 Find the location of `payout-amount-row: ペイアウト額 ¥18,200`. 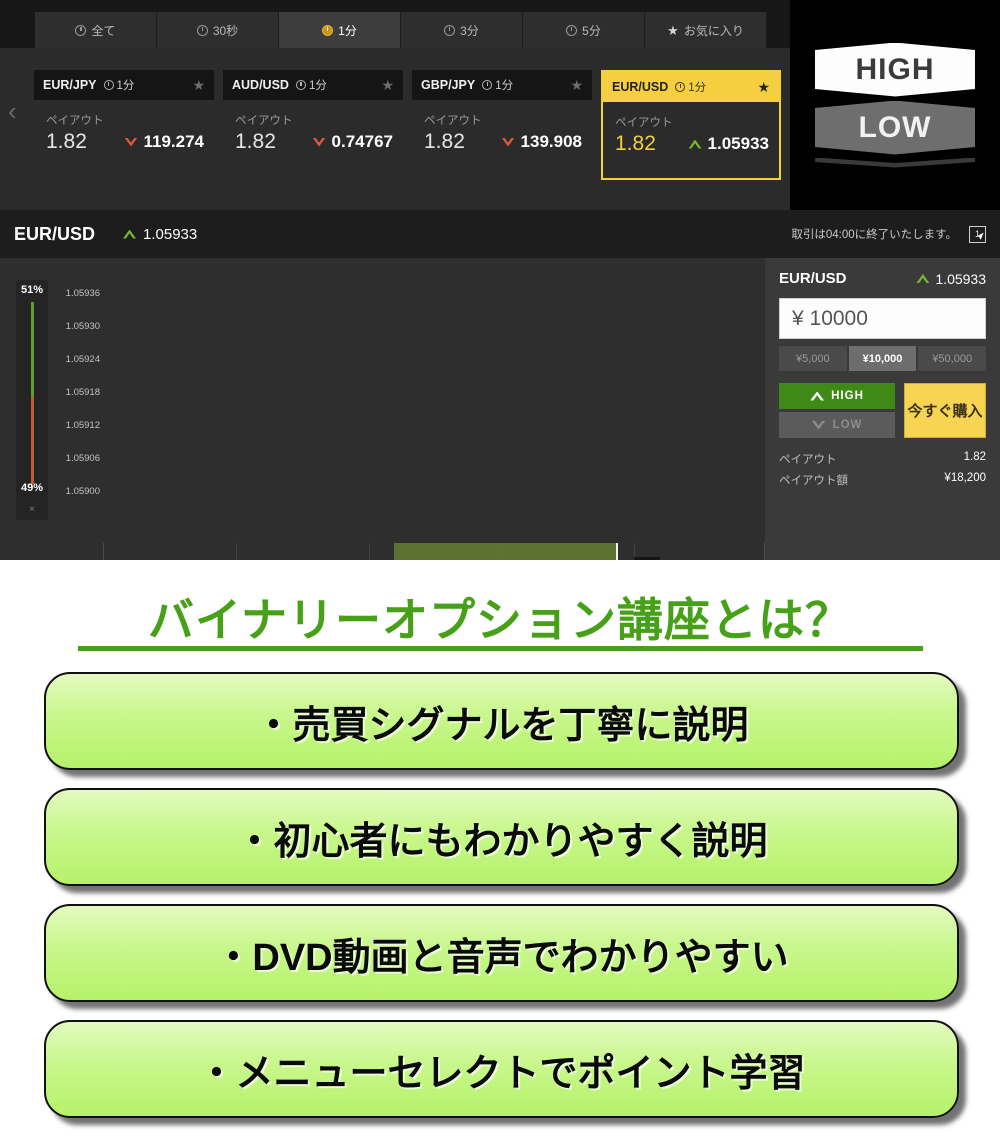

payout-amount-row: ペイアウト額 ¥18,200 is located at coordinates (882, 480).